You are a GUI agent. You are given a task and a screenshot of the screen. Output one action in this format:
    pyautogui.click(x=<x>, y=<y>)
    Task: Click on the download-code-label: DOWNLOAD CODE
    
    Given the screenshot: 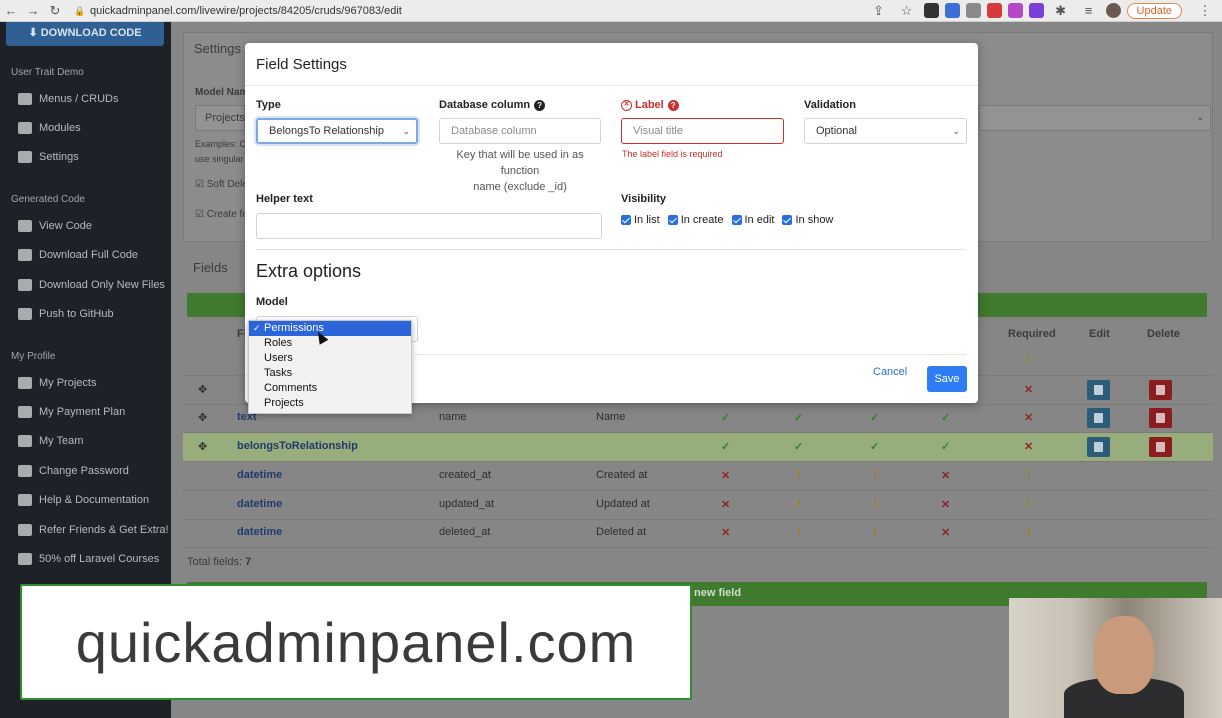 What is the action you would take?
    pyautogui.click(x=91, y=33)
    